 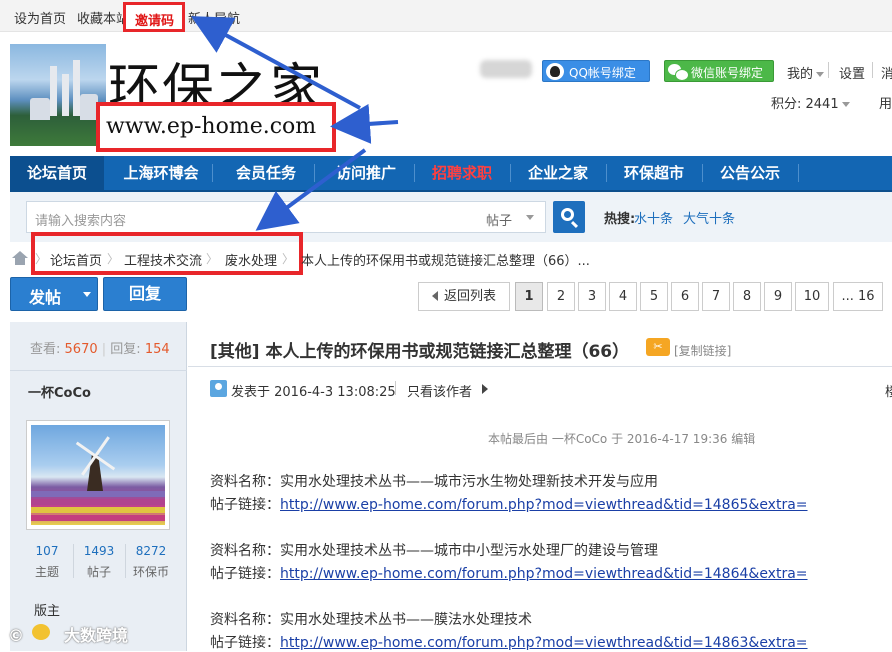 I want to click on invite-code-highlight: 邀请码, so click(x=154, y=17).